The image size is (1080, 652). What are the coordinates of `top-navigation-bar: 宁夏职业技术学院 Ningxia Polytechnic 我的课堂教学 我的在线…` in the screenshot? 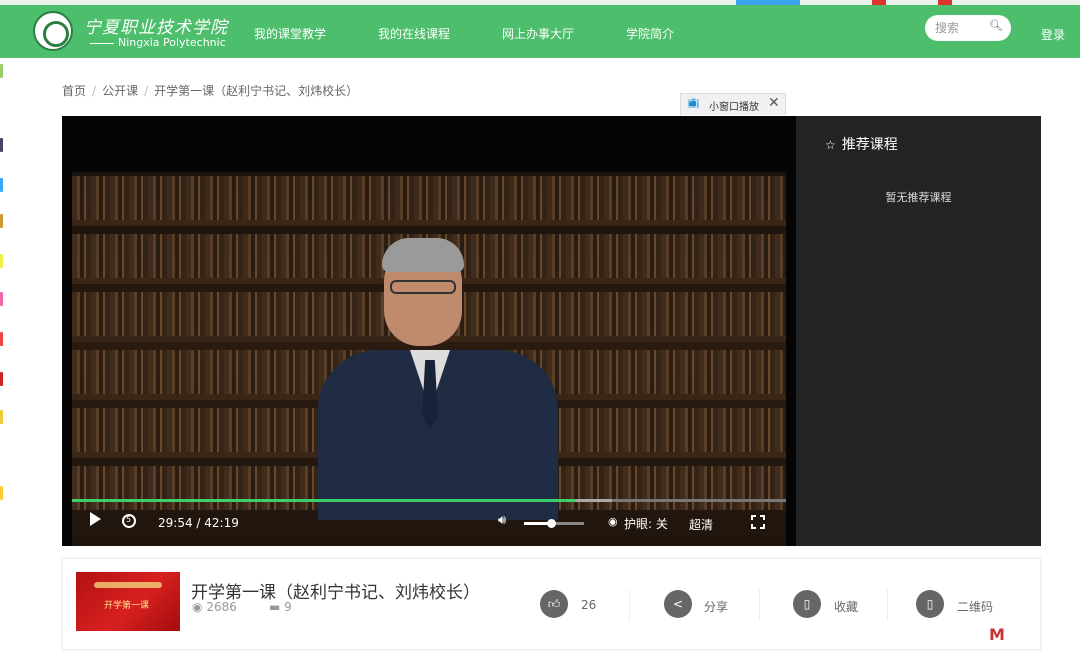 It's located at (540, 29).